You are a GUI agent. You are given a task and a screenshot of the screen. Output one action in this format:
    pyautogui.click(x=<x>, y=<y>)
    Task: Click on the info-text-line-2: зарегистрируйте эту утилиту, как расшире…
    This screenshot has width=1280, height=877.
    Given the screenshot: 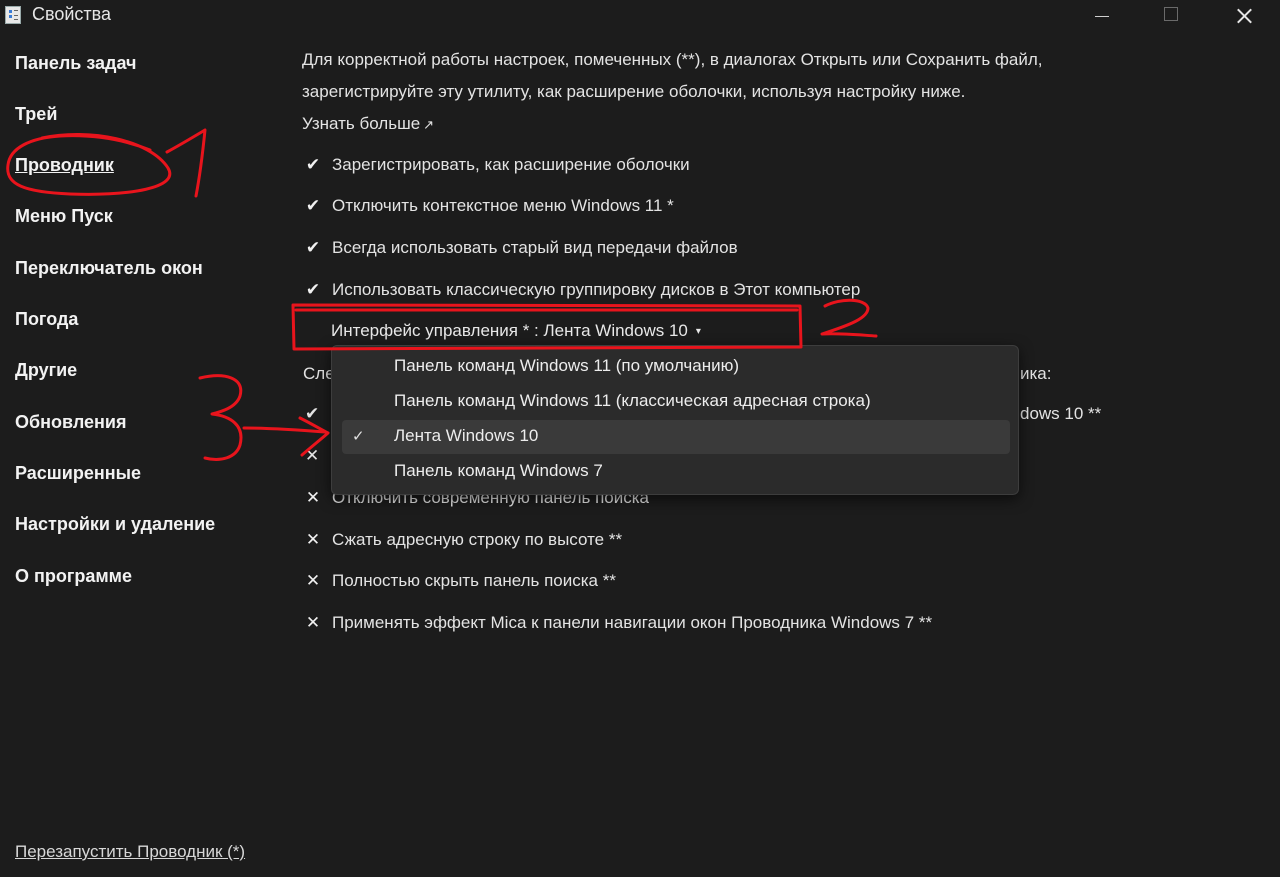 What is the action you would take?
    pyautogui.click(x=634, y=91)
    